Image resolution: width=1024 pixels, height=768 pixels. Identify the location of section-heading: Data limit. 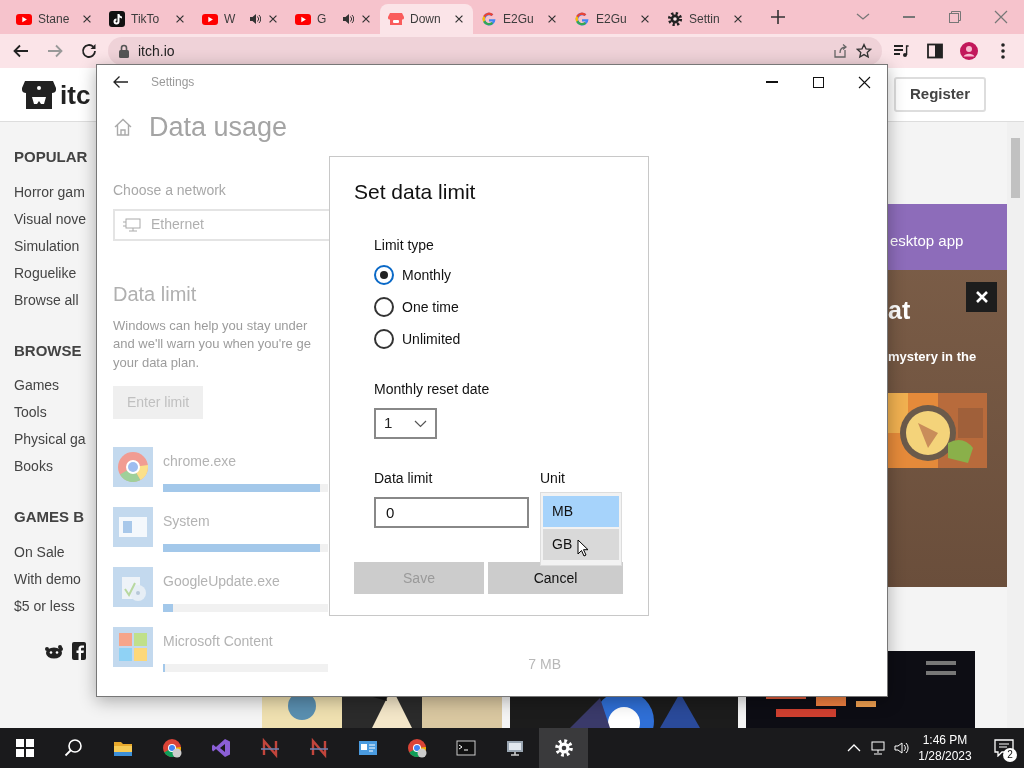
(155, 294).